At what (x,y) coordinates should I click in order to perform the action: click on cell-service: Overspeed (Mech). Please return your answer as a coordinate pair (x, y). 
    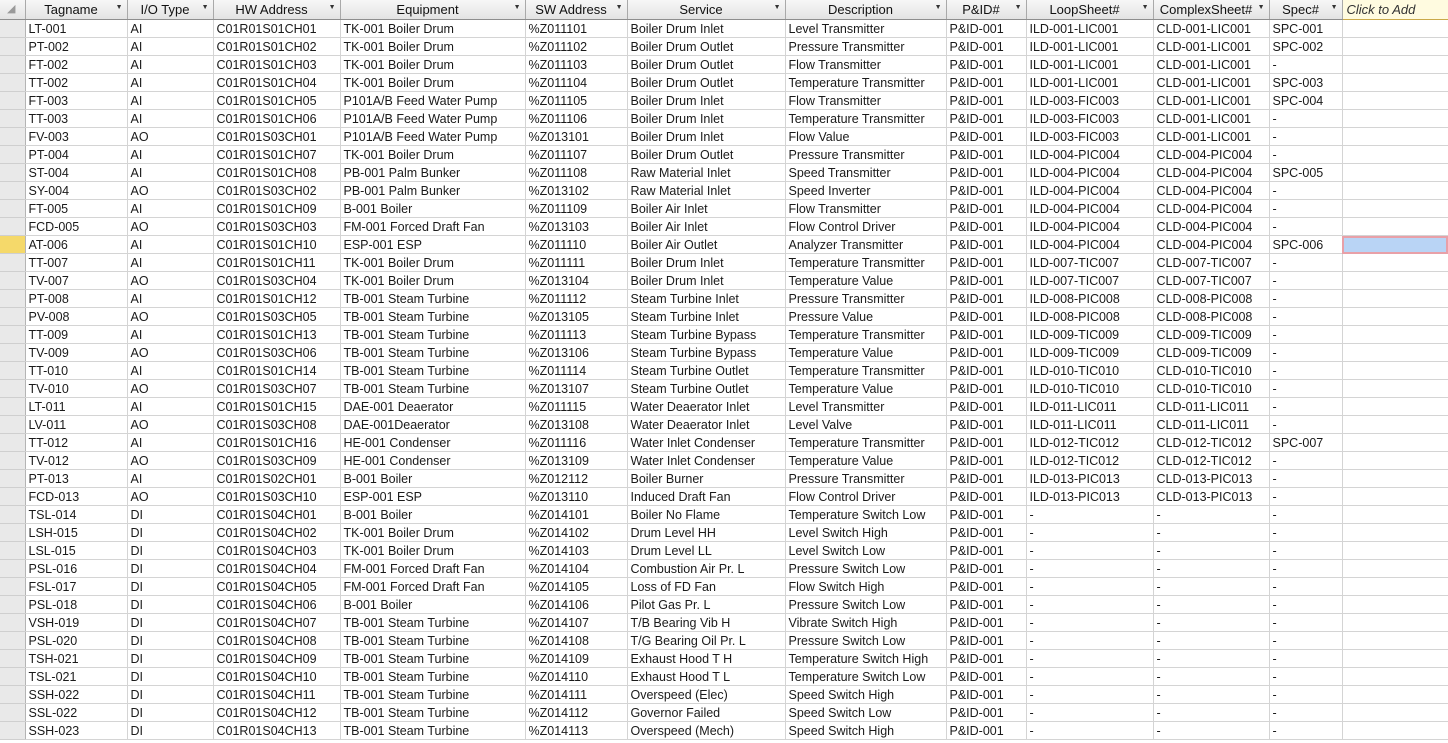
    Looking at the image, I should click on (706, 730).